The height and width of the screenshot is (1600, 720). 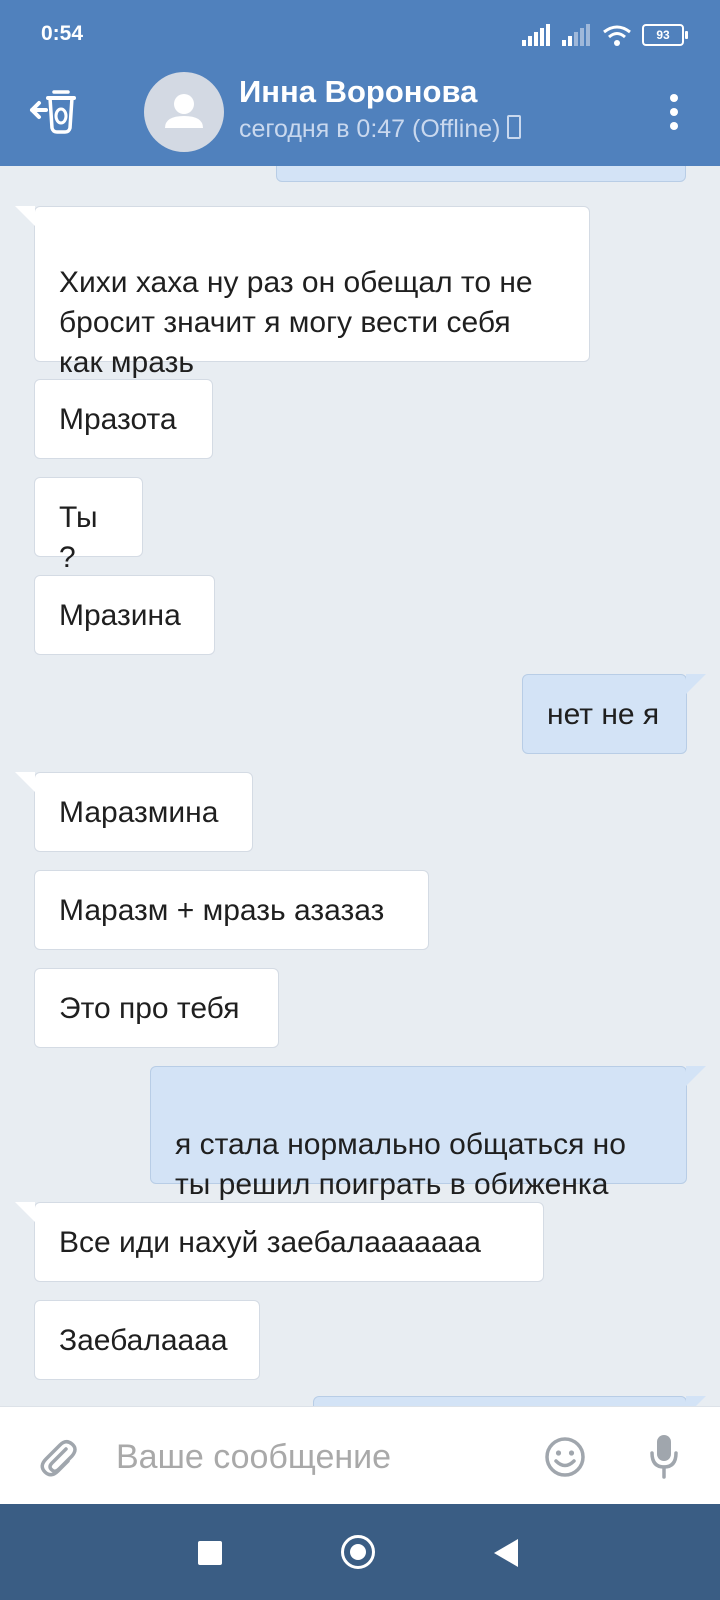 I want to click on system-navigation-bar, so click(x=360, y=1552).